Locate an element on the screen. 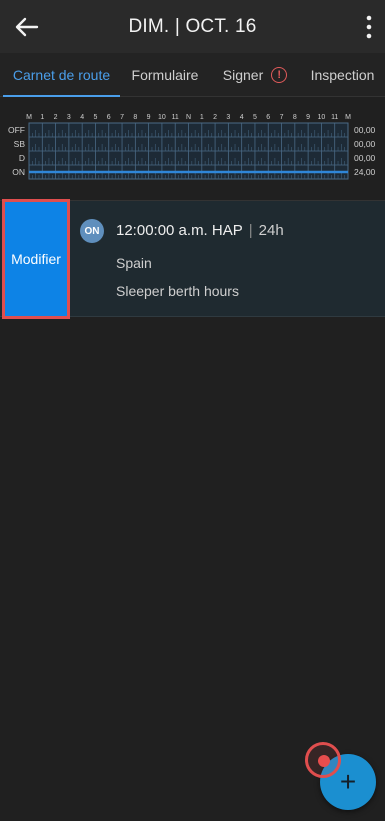  graph-row-label: OFF is located at coordinates (16, 130).